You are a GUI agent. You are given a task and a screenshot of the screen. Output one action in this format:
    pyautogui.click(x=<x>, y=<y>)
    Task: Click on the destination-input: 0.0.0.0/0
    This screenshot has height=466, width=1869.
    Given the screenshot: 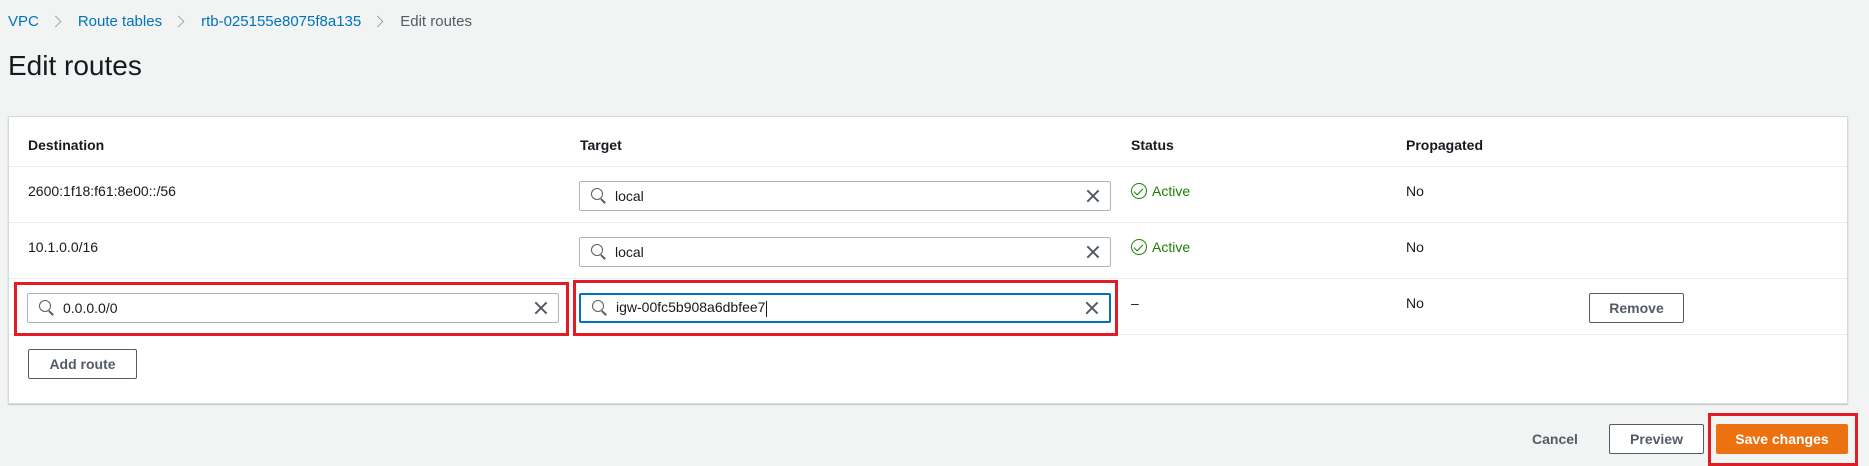 What is the action you would take?
    pyautogui.click(x=298, y=308)
    